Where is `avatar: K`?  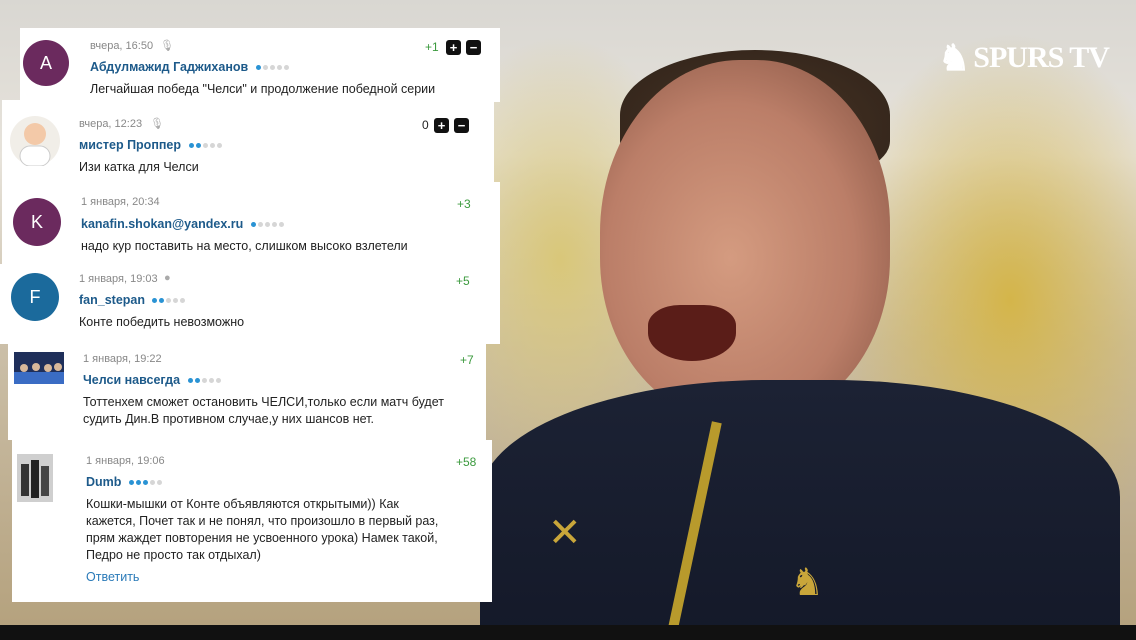
avatar: K is located at coordinates (37, 222).